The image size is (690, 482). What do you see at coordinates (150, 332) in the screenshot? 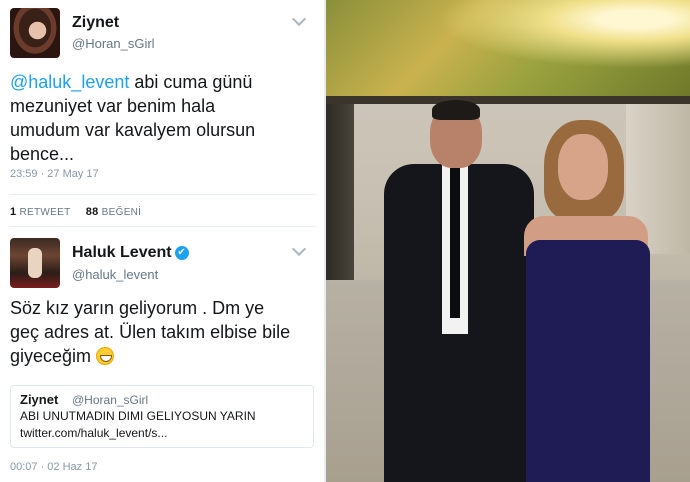
I see `tweet-text-line: geç adres at. Ülen takım elbise bile` at bounding box center [150, 332].